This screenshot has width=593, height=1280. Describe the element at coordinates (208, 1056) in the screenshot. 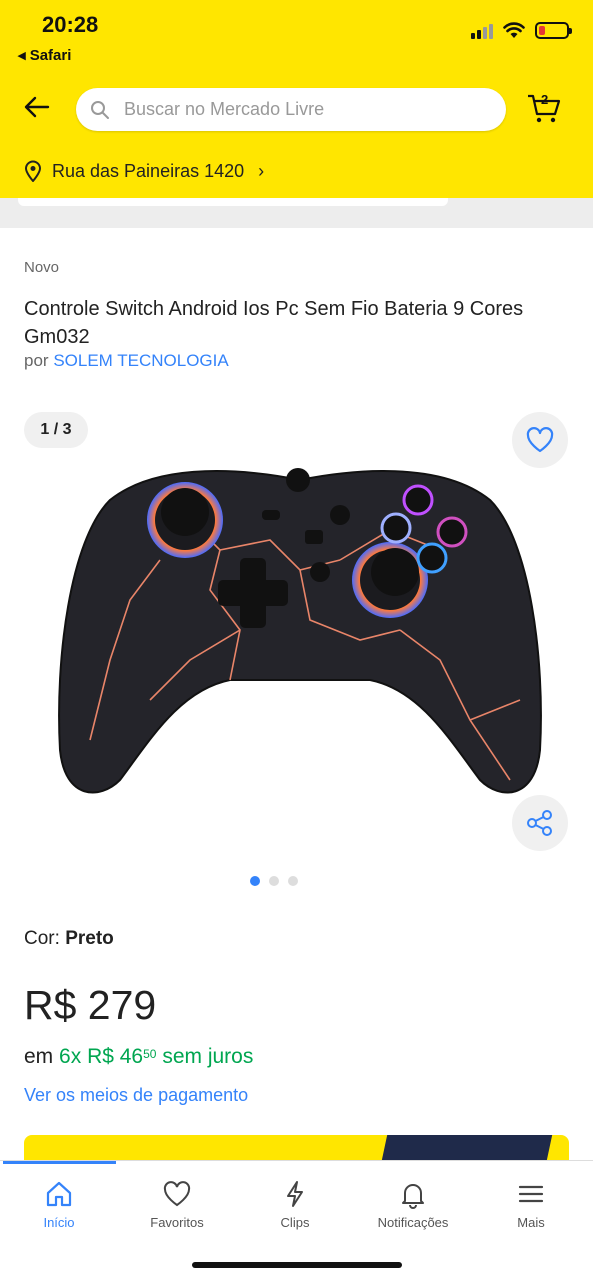

I see `installment-suffix: sem juros` at that location.